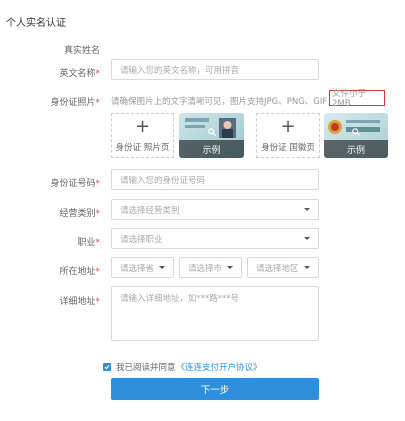 This screenshot has width=405, height=421. I want to click on real-name-label: 真实姓名, so click(52, 49).